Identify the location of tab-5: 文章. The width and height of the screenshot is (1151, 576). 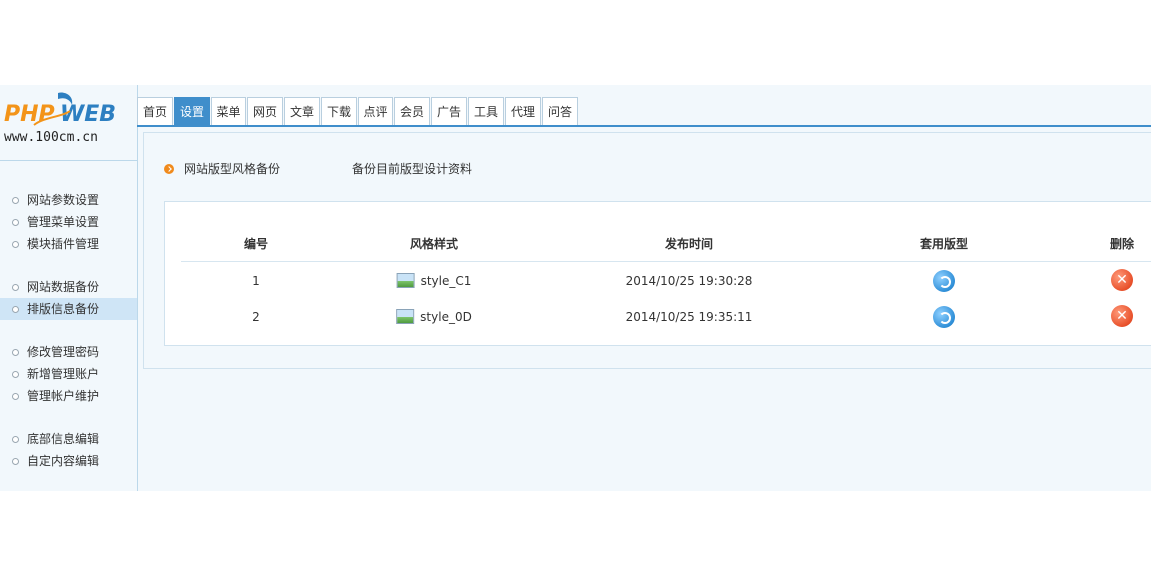
(302, 111).